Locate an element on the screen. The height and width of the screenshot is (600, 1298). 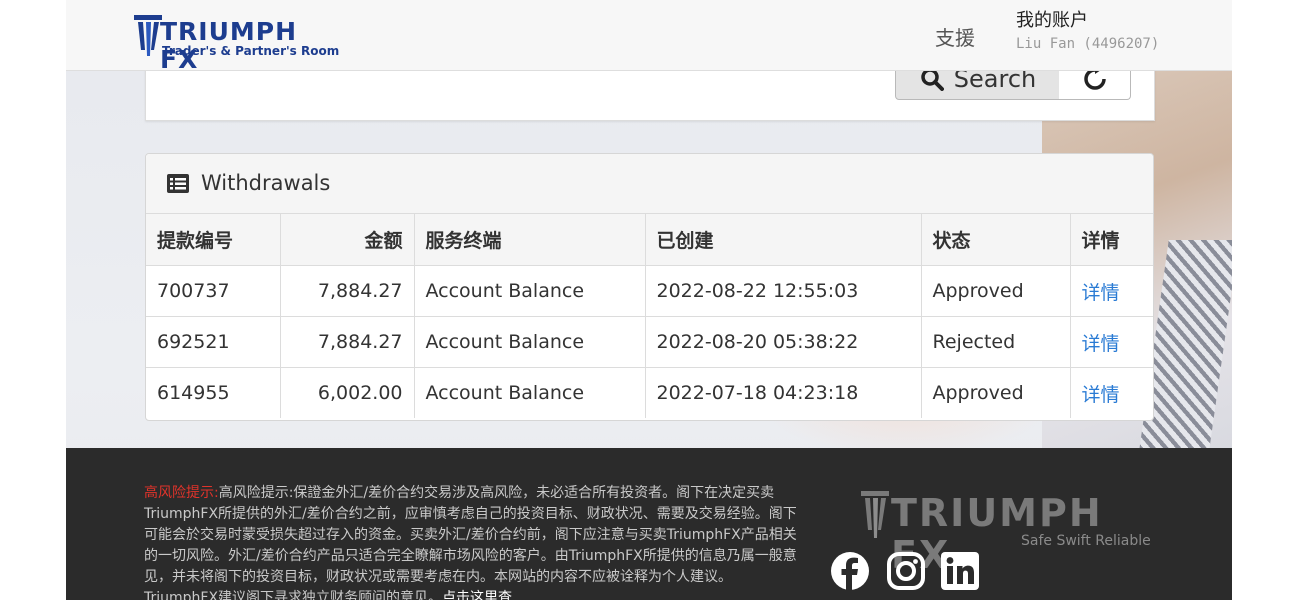
cell-created: 2022-07-18 04:23:18 is located at coordinates (783, 392).